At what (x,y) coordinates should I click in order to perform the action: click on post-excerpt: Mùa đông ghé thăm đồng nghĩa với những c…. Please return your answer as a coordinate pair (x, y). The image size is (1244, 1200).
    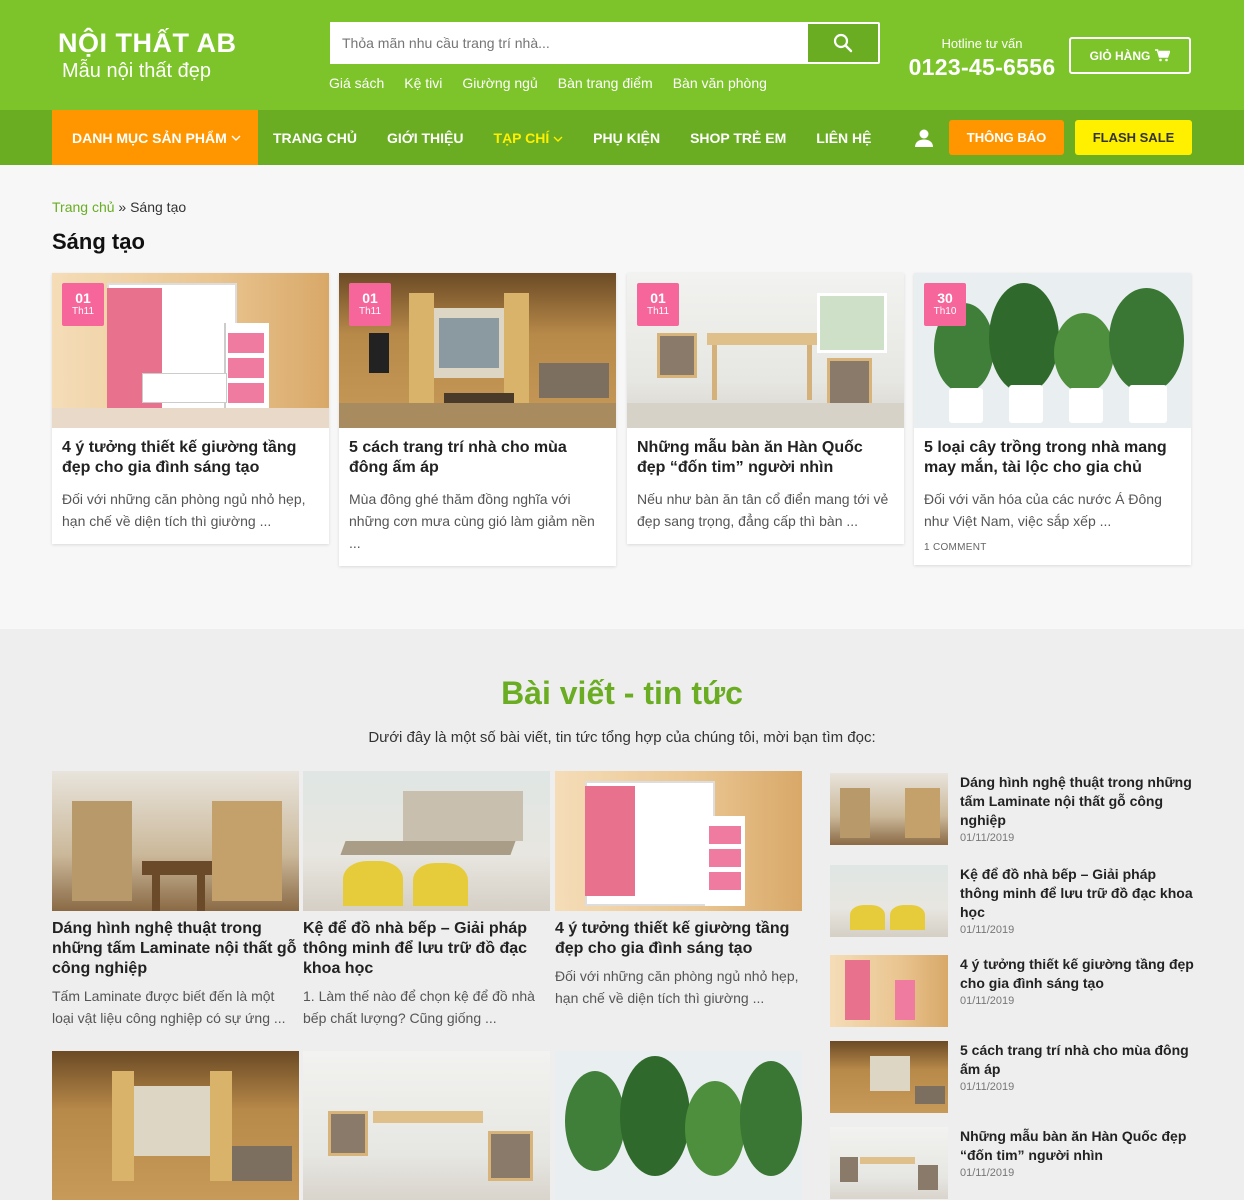
    Looking at the image, I should click on (472, 521).